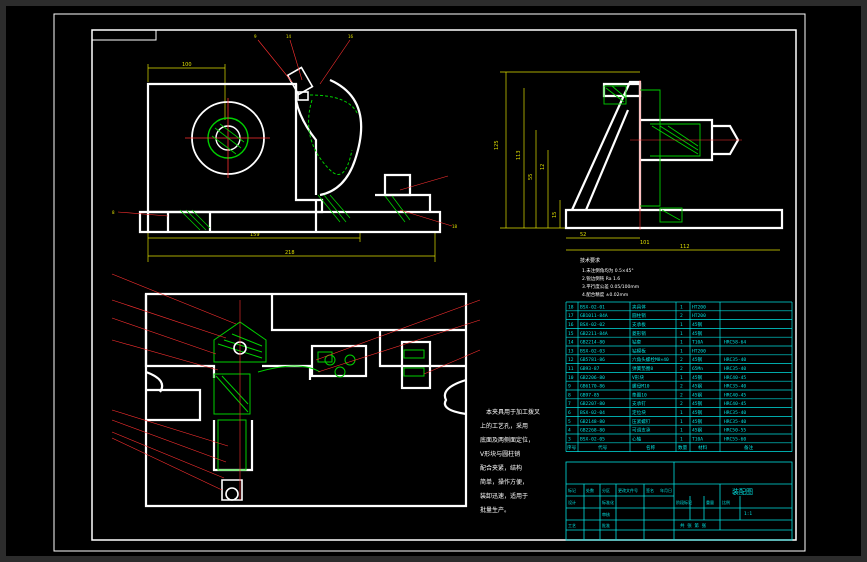  I want to click on bom-row-code: GB2148-80, so click(592, 422).